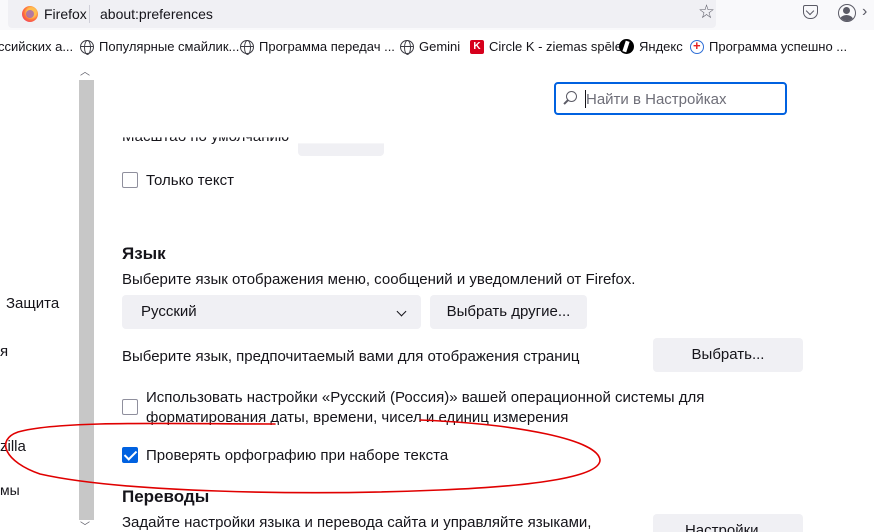 This screenshot has width=874, height=532. Describe the element at coordinates (169, 311) in the screenshot. I see `language-selected-value: Русский` at that location.